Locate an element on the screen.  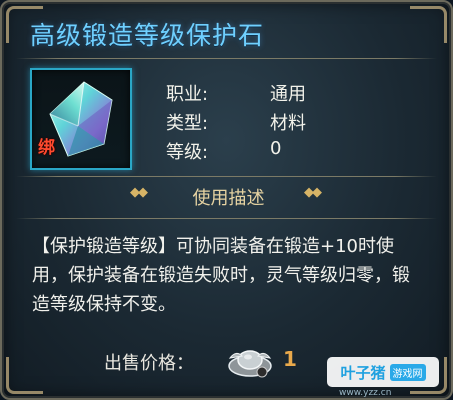
bind-badge: 绑 is located at coordinates (46, 148).